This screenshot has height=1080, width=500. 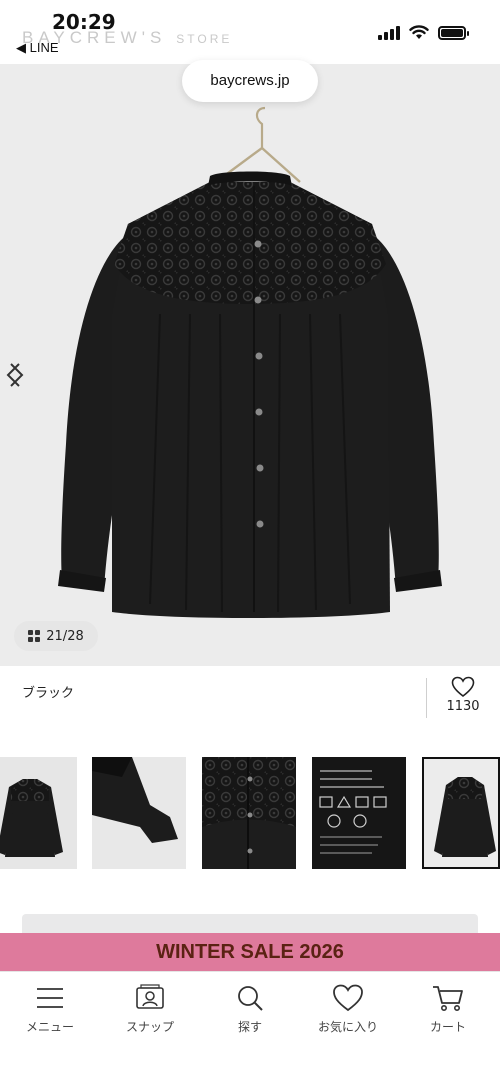 What do you see at coordinates (453, 32) in the screenshot?
I see `battery-icon` at bounding box center [453, 32].